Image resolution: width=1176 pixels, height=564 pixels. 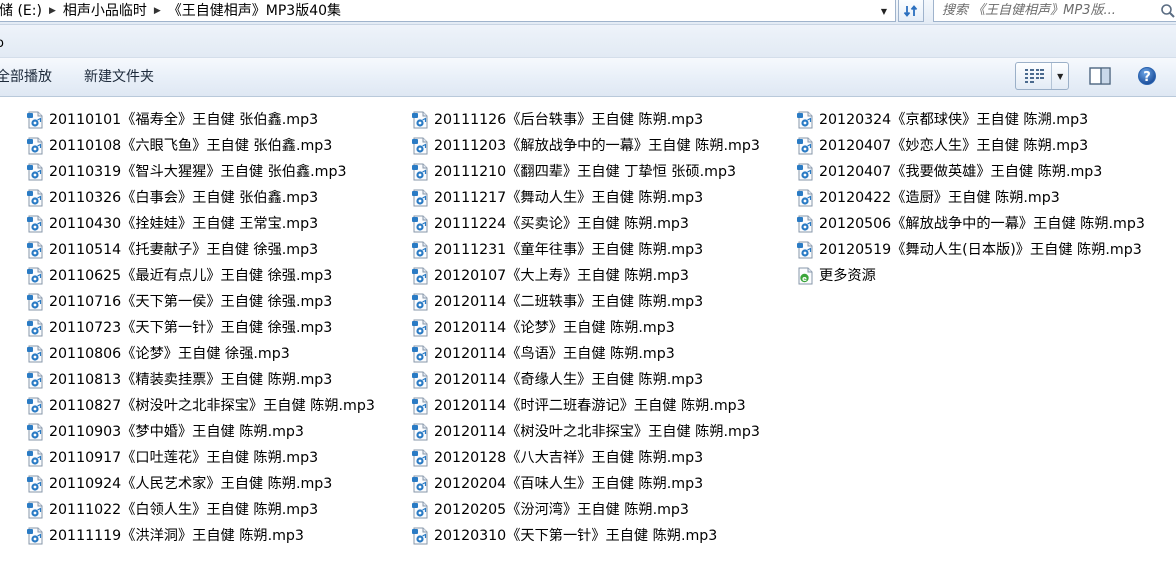 What do you see at coordinates (847, 276) in the screenshot?
I see `file-name: 更多资源` at bounding box center [847, 276].